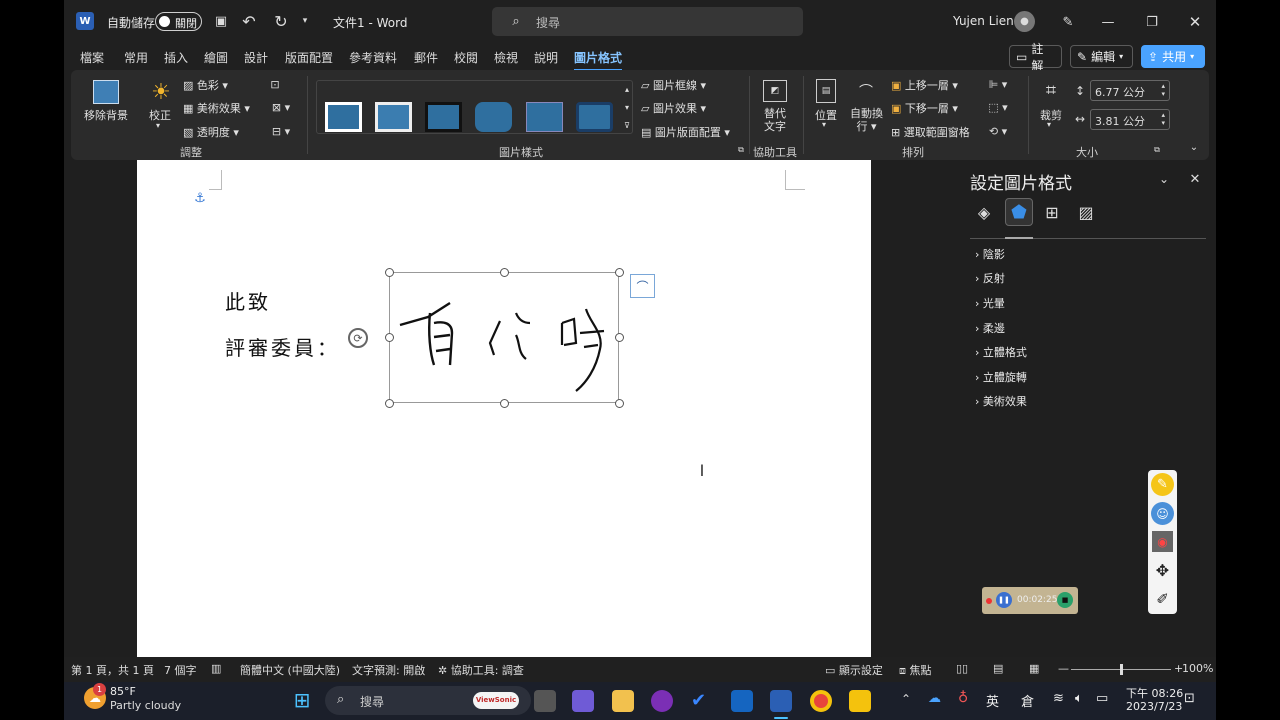 This screenshot has height=720, width=1280. Describe the element at coordinates (290, 670) in the screenshot. I see `language: 簡體中文 (中國大陸)` at that location.